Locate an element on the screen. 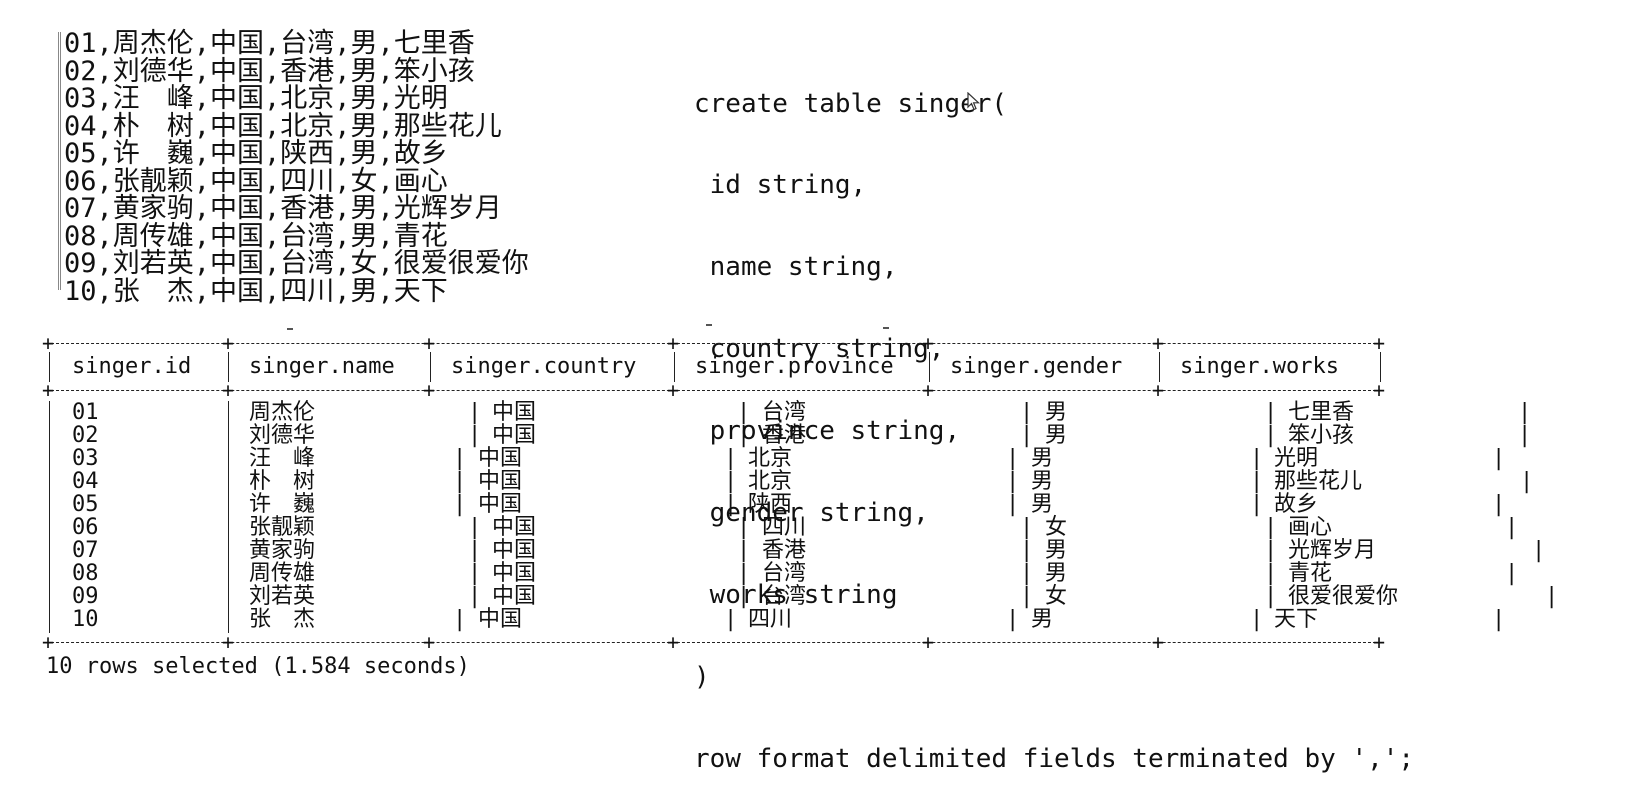  table-border-top is located at coordinates (713, 343).